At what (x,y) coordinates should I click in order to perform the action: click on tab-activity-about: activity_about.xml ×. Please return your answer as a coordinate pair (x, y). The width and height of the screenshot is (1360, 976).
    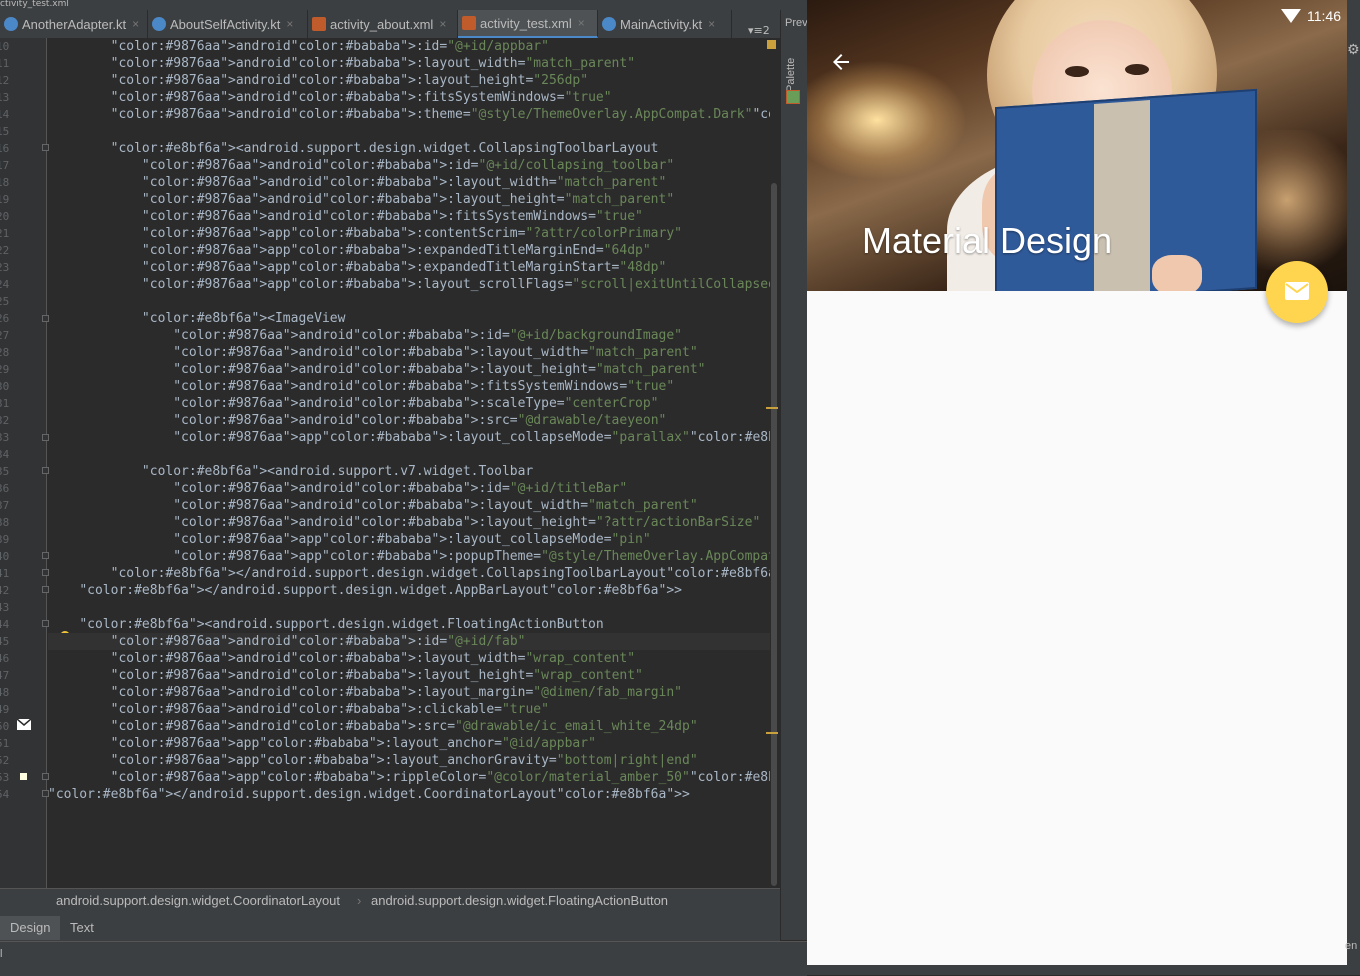
    Looking at the image, I should click on (383, 24).